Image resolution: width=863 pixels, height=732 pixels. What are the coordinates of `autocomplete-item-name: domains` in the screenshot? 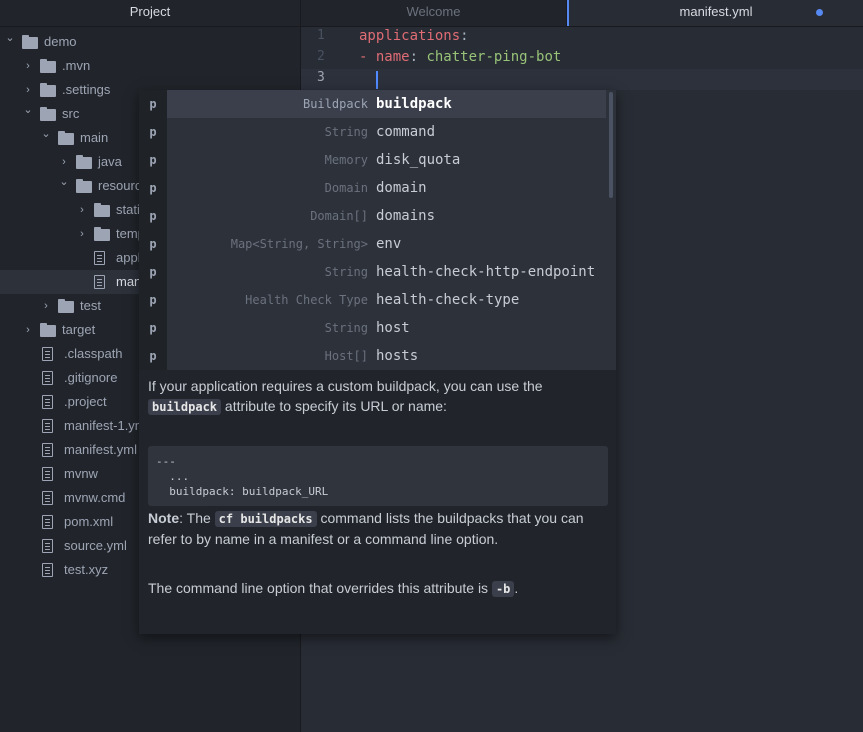 It's located at (406, 216).